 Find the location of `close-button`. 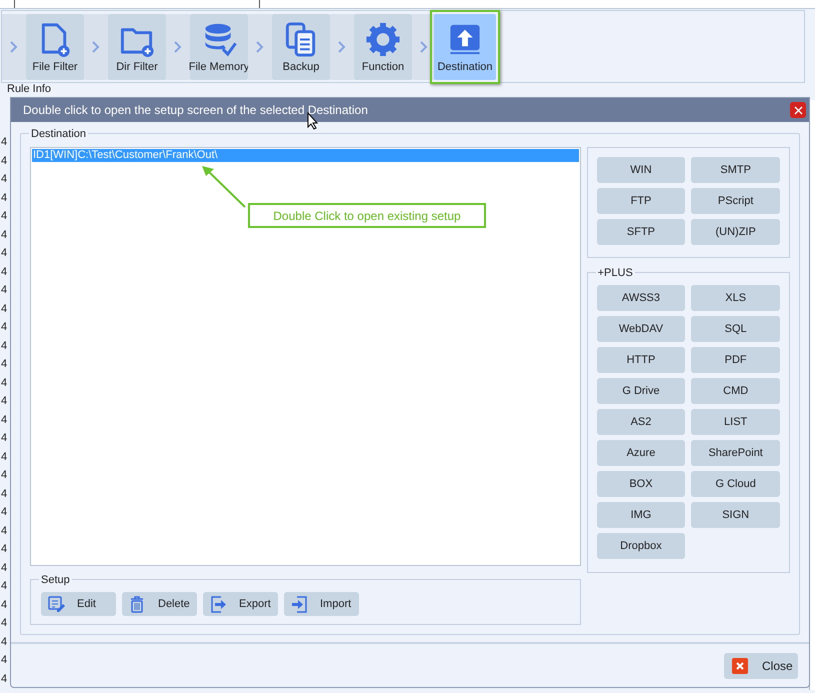

close-button is located at coordinates (798, 110).